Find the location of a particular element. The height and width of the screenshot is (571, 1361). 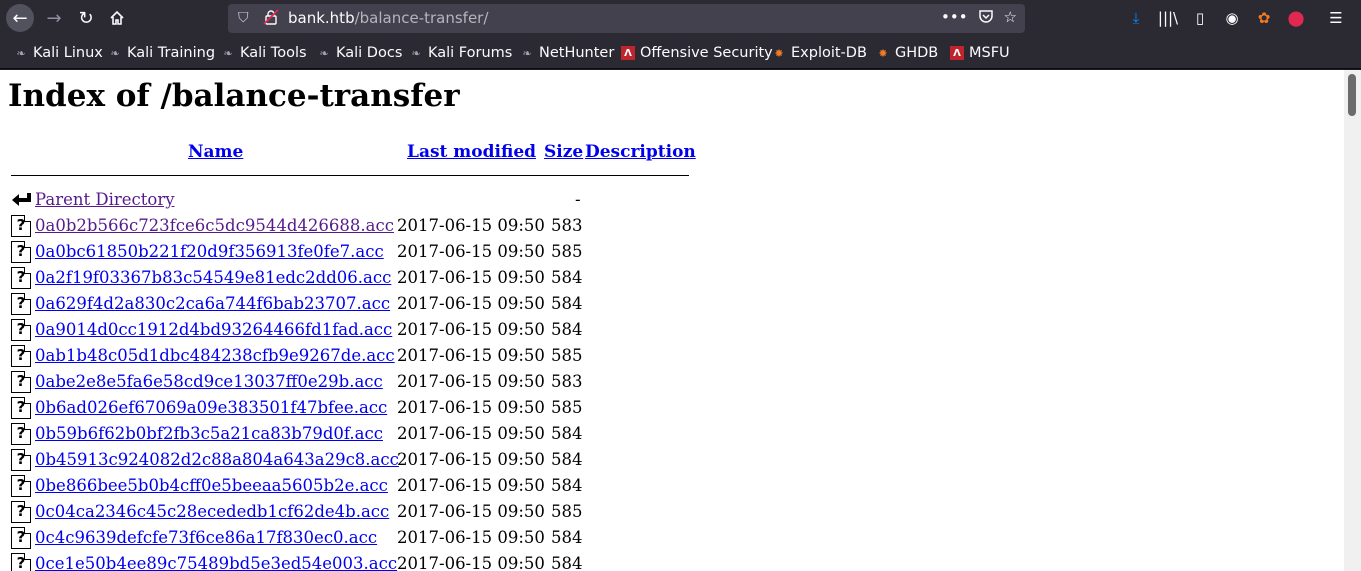

account-button: ◉ is located at coordinates (1232, 18).